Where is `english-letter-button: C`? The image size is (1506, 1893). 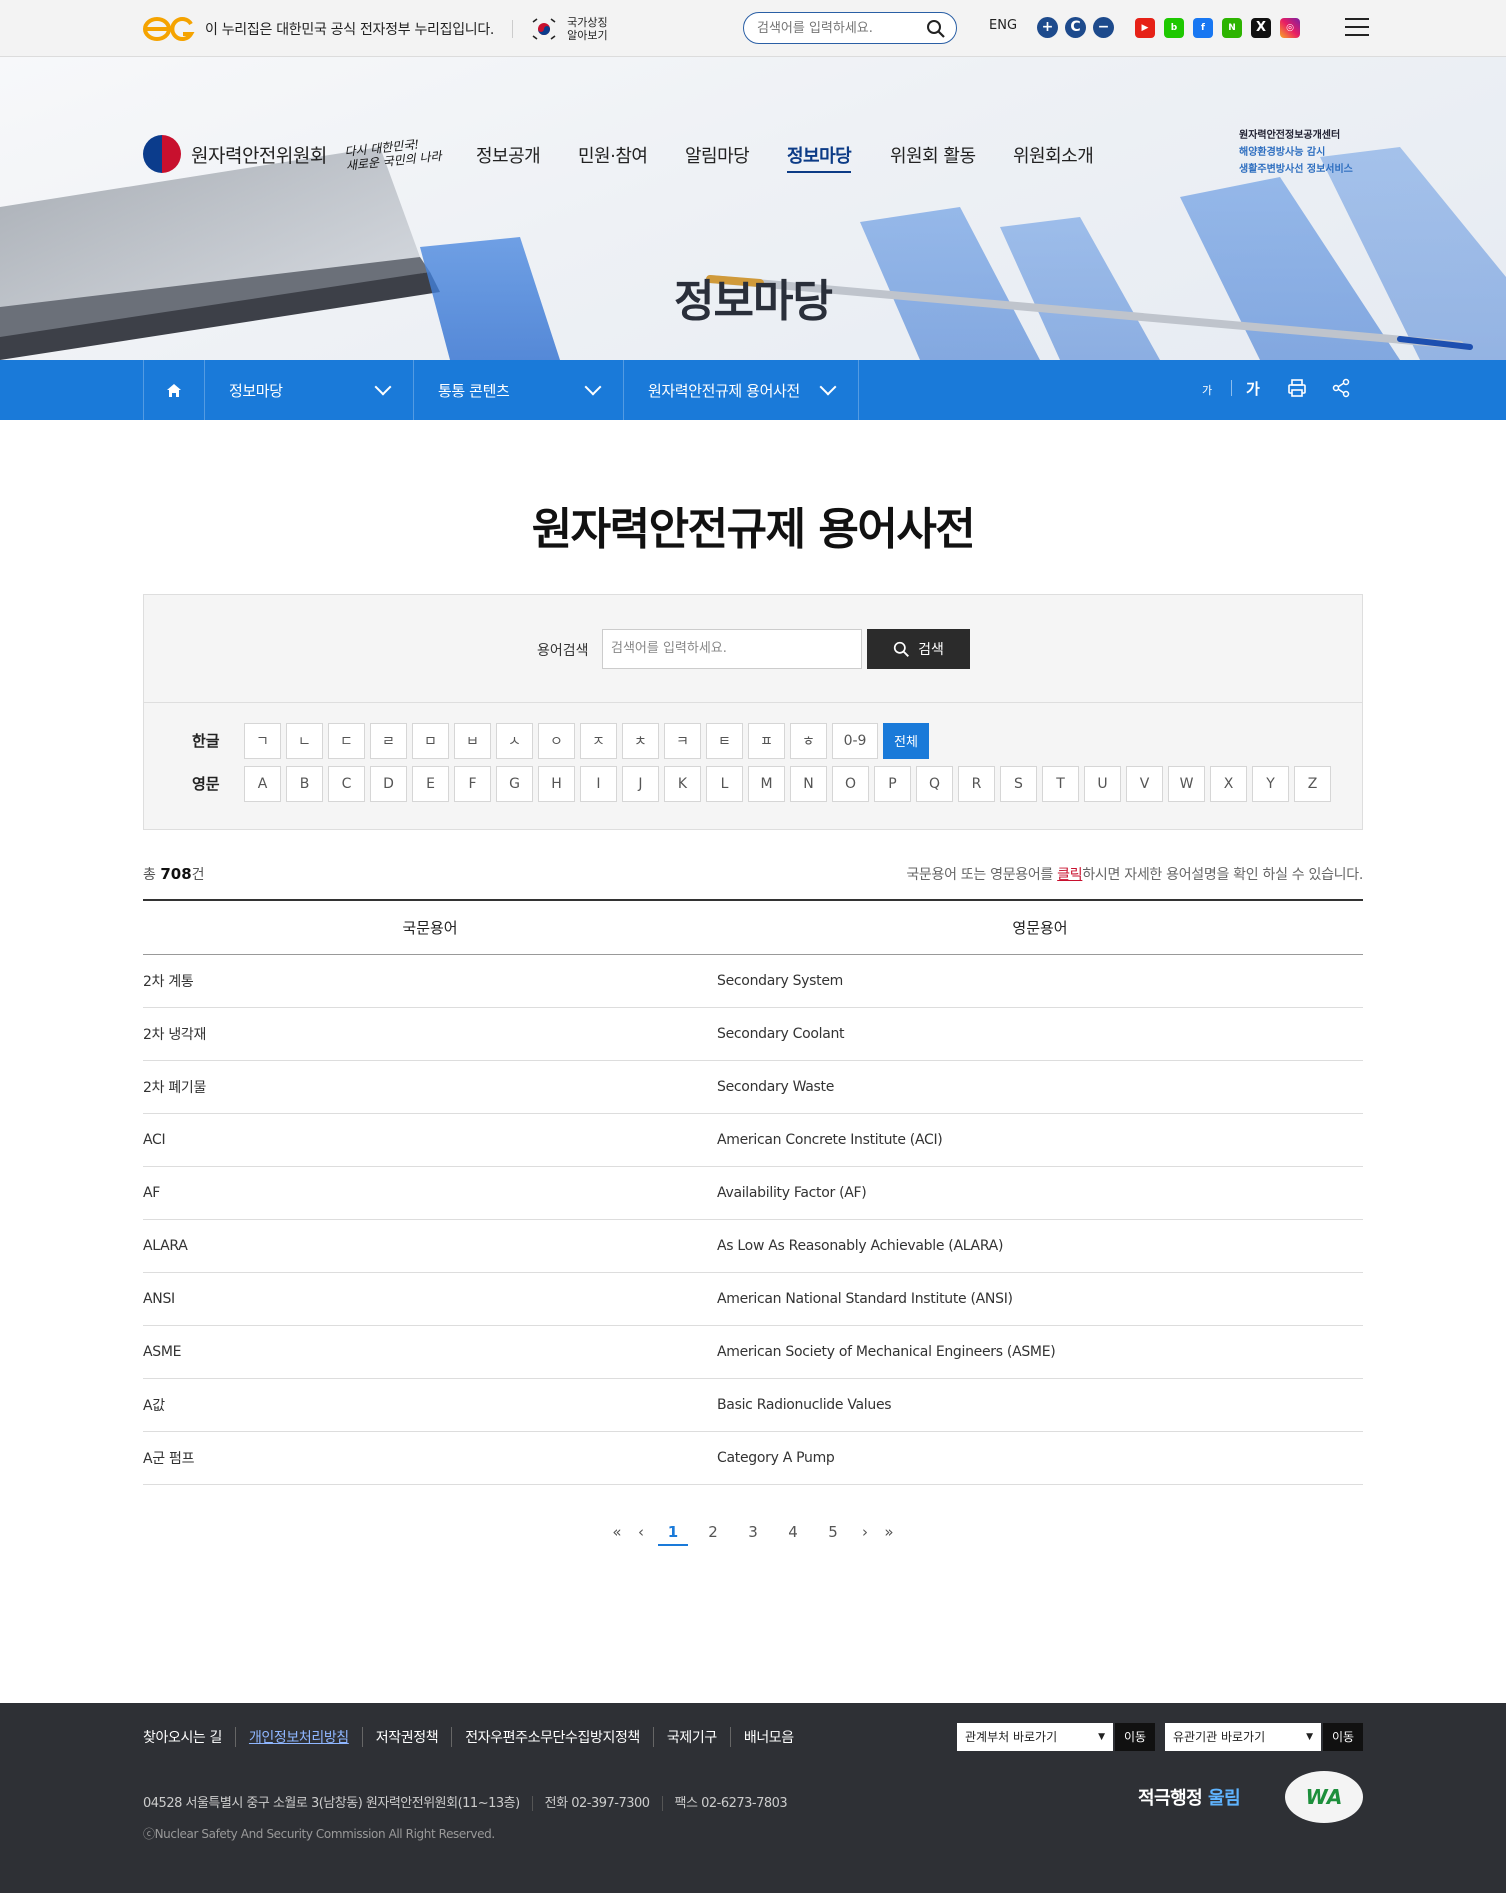
english-letter-button: C is located at coordinates (346, 783).